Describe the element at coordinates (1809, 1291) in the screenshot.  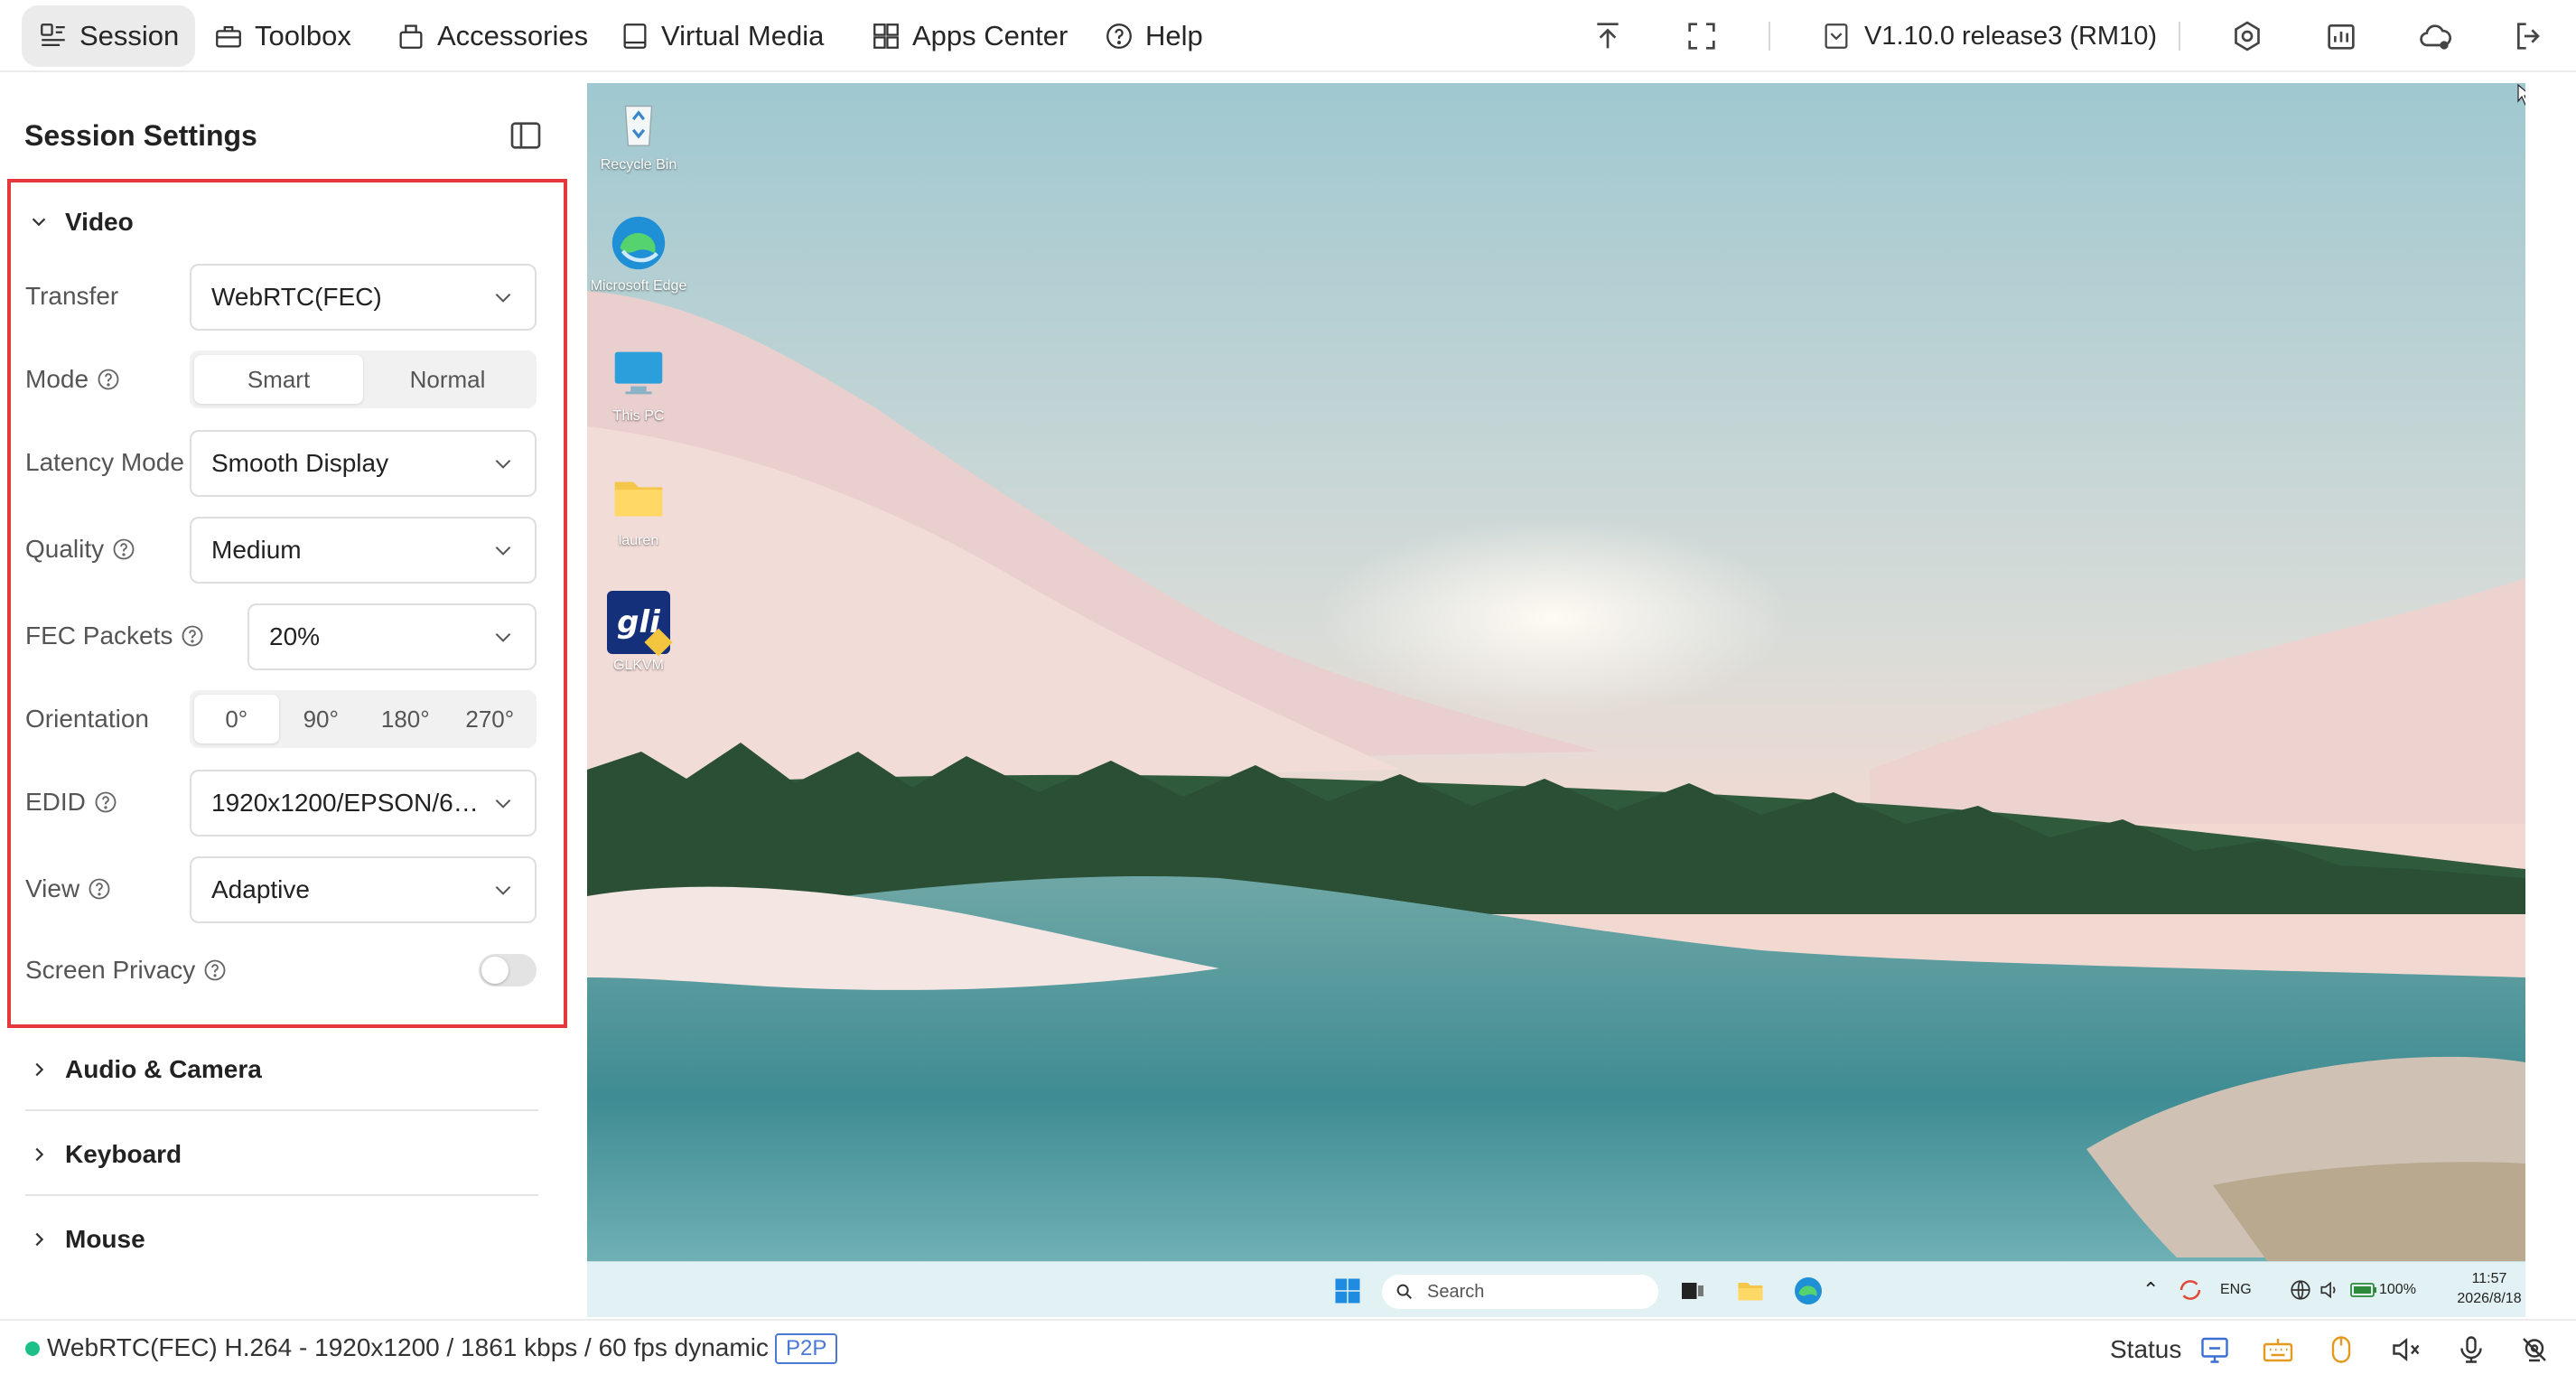
I see `edge-taskbar-icon` at that location.